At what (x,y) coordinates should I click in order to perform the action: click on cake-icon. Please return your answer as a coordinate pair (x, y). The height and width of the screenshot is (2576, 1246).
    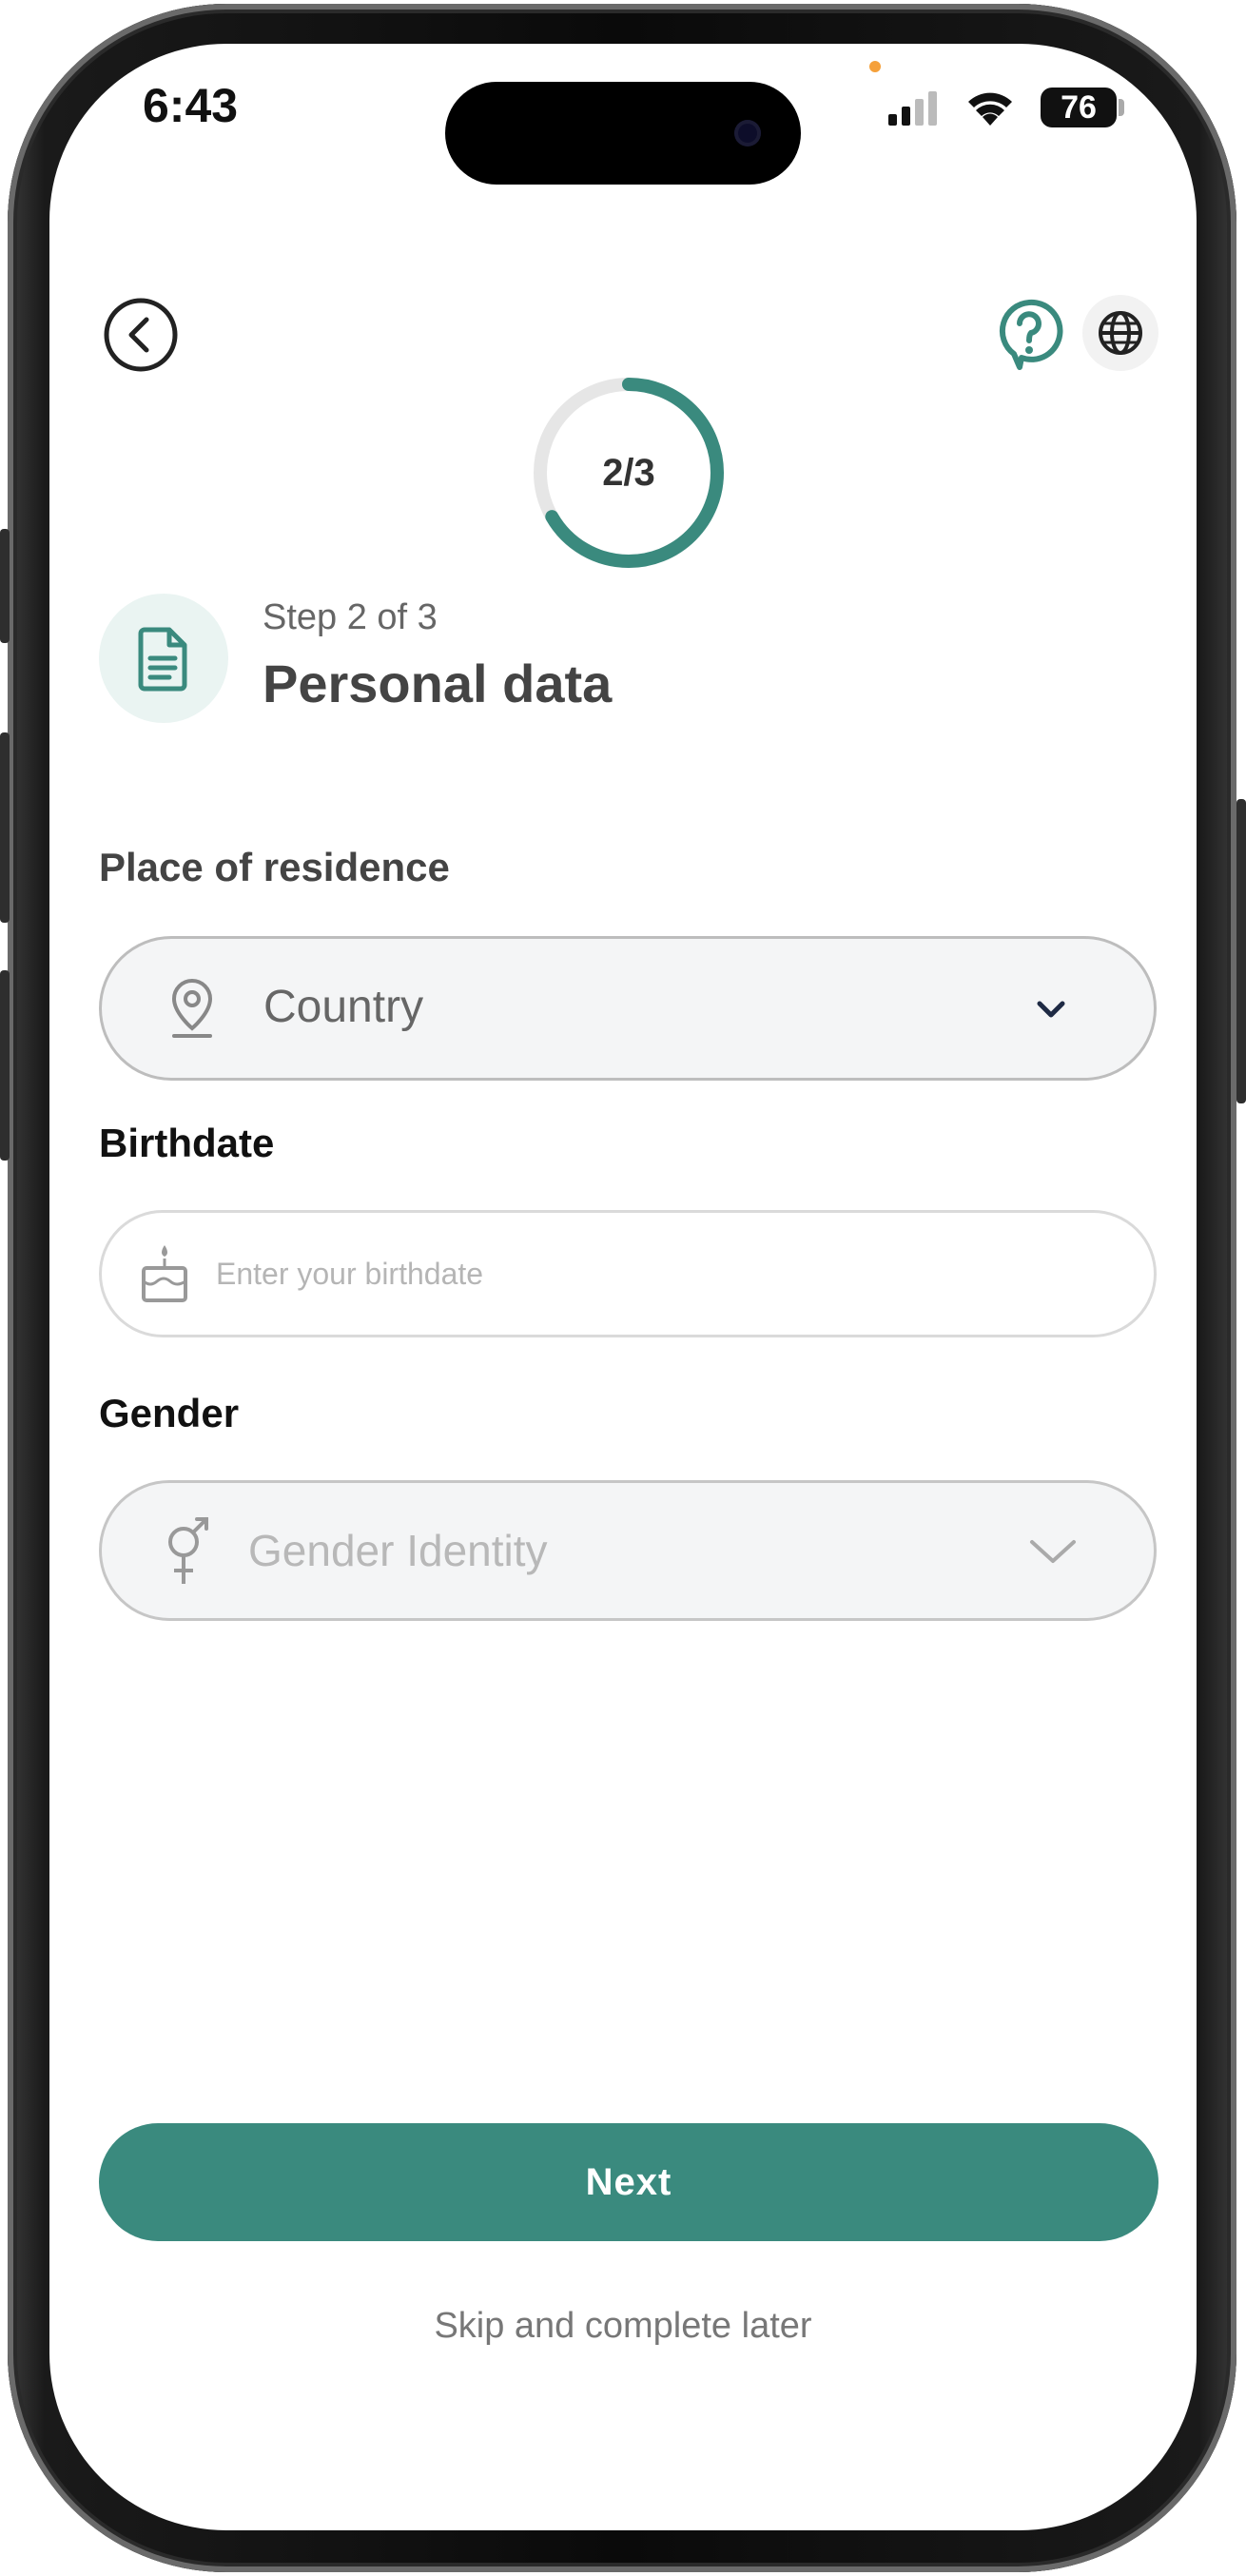
    Looking at the image, I should click on (164, 1274).